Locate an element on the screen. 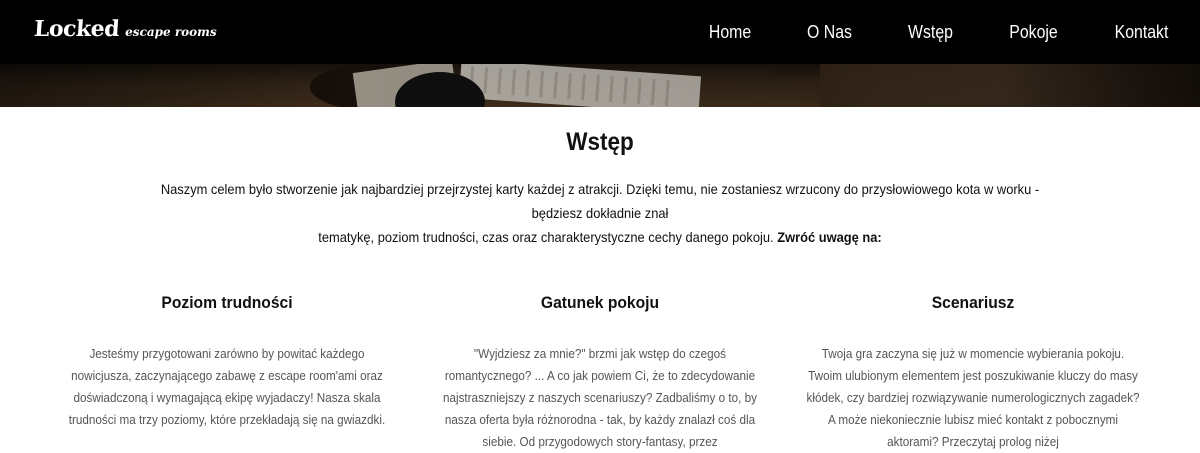 The image size is (1200, 453). nav-o-nas: O Nas is located at coordinates (829, 32).